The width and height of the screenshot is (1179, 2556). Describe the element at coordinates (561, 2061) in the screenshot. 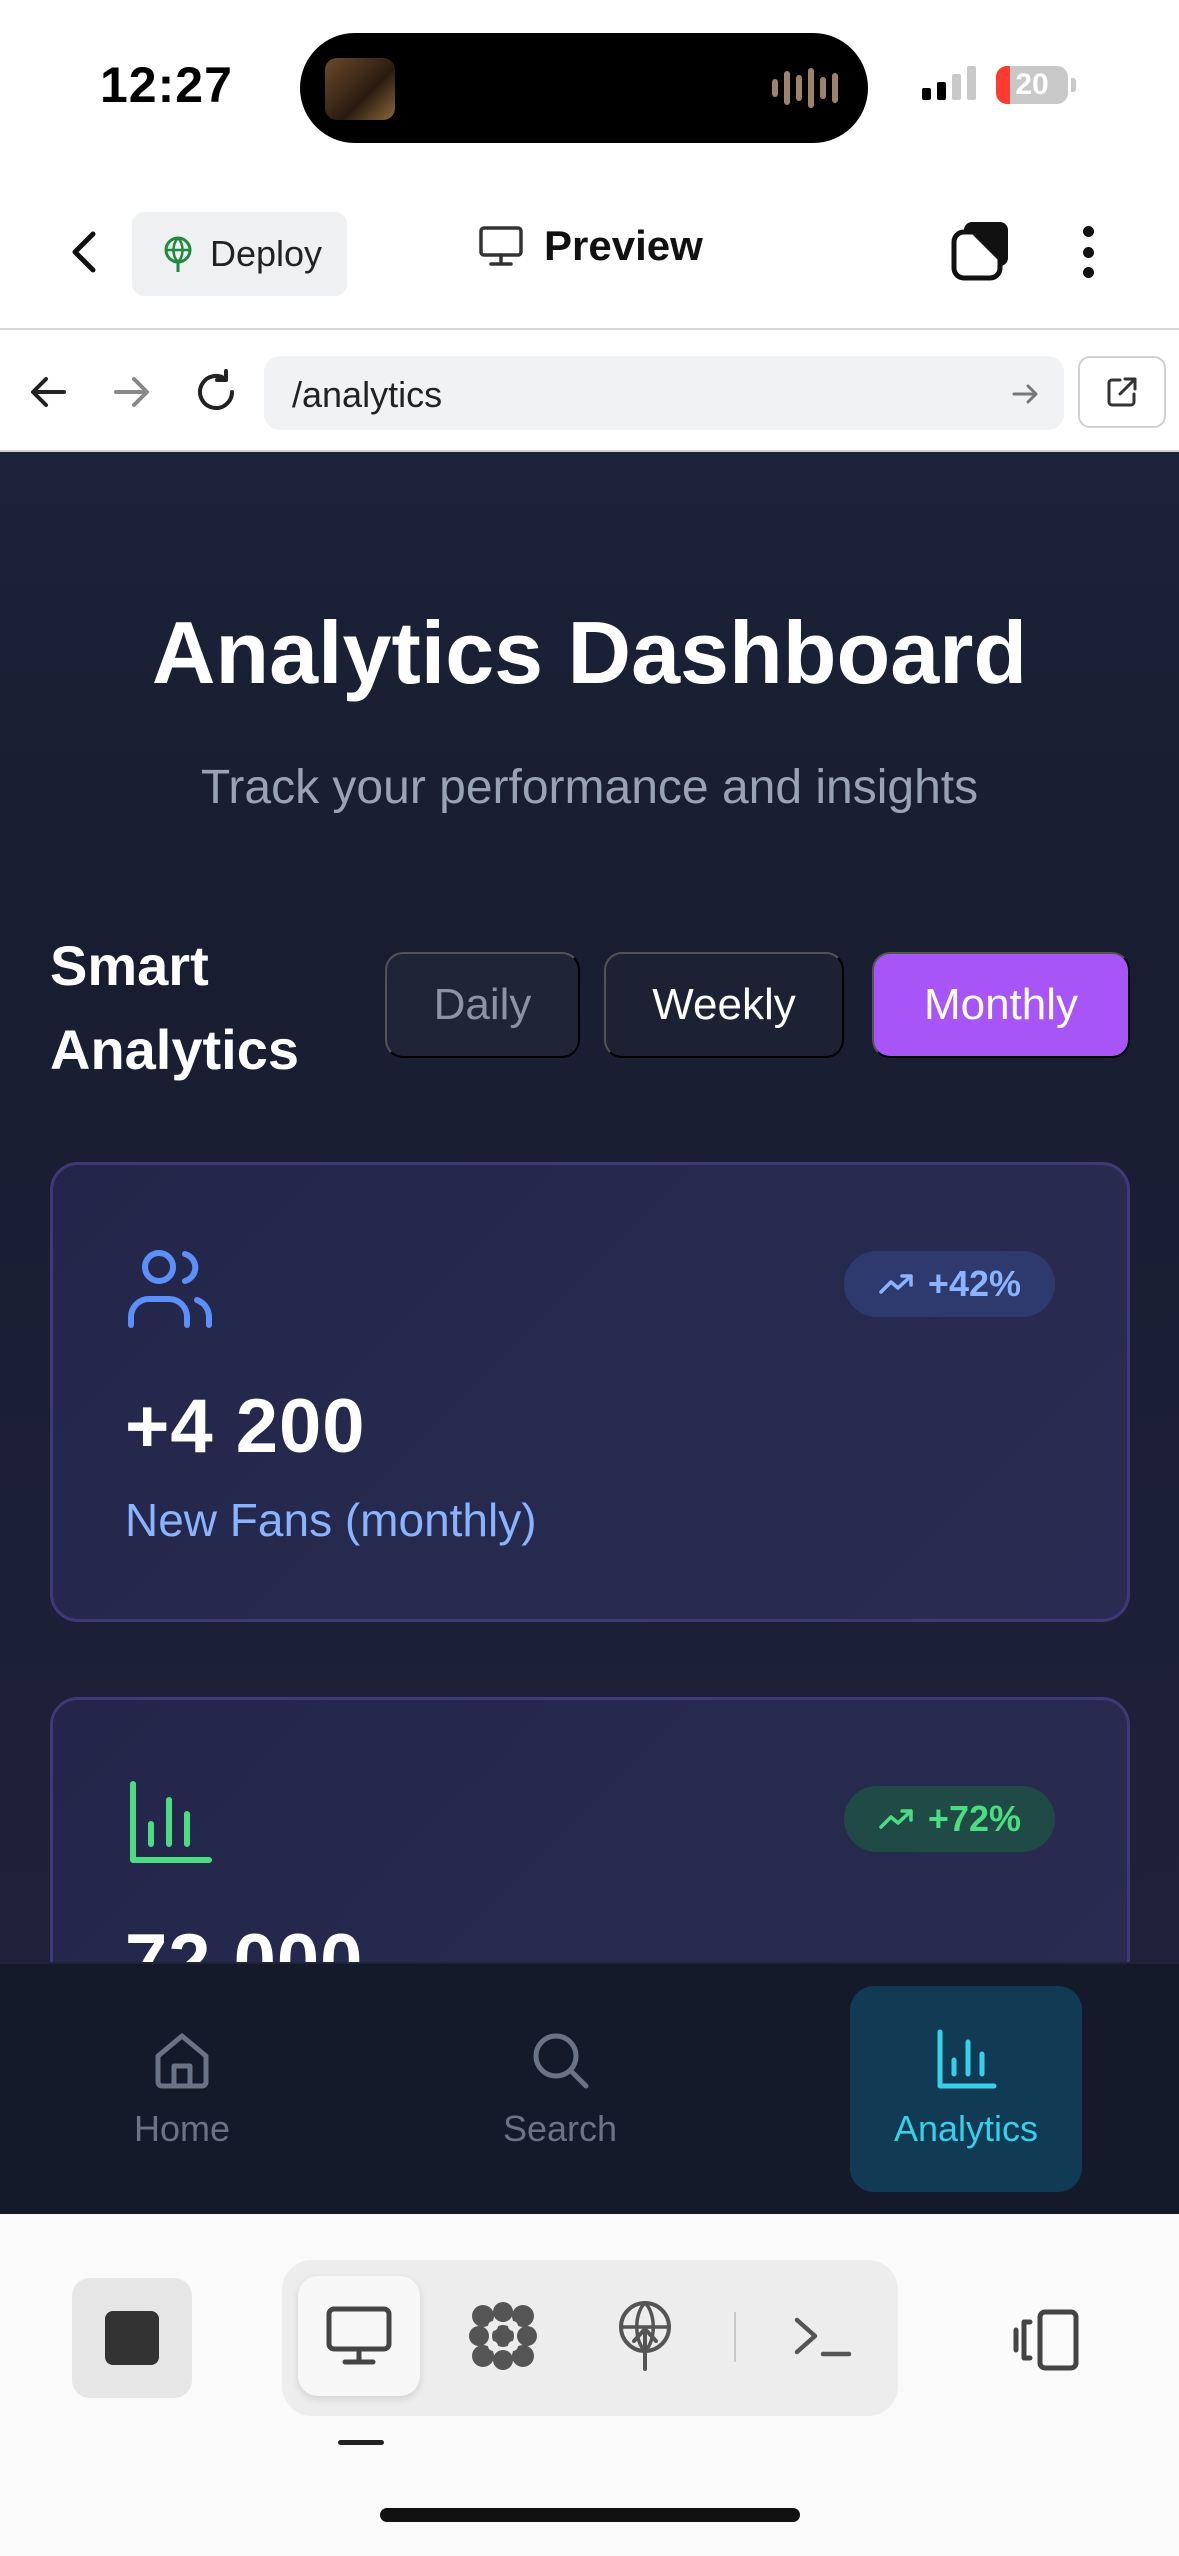

I see `search-icon` at that location.